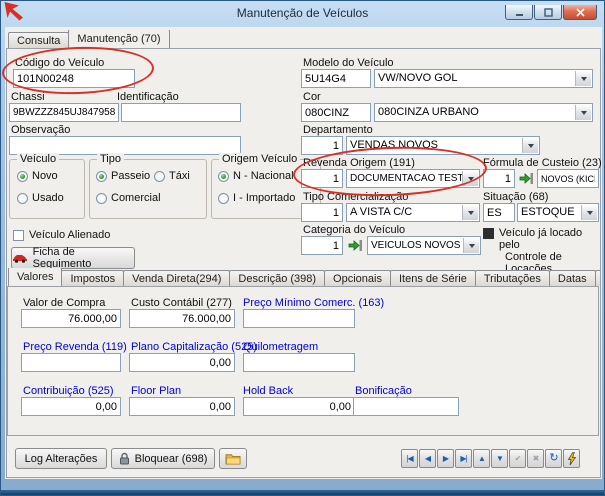  Describe the element at coordinates (583, 112) in the screenshot. I see `cor-dropdown-button` at that location.